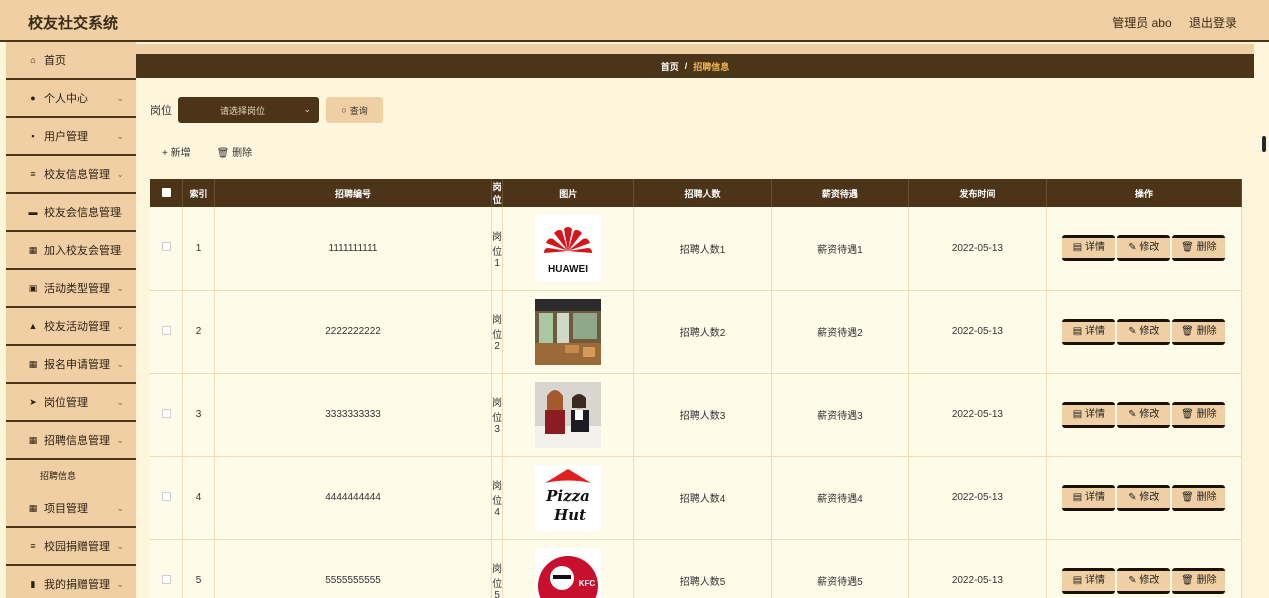  I want to click on cell-count: 招聘人数4, so click(702, 498).